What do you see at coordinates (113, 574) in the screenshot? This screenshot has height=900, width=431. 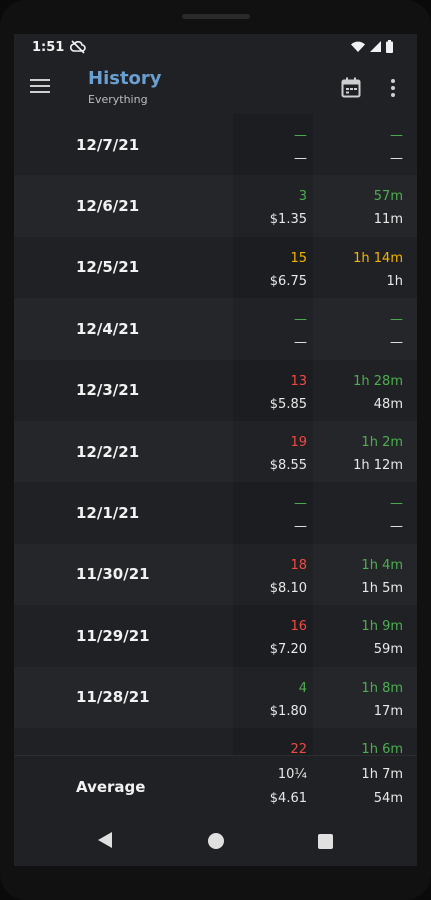 I see `row-date: 11/30/21` at bounding box center [113, 574].